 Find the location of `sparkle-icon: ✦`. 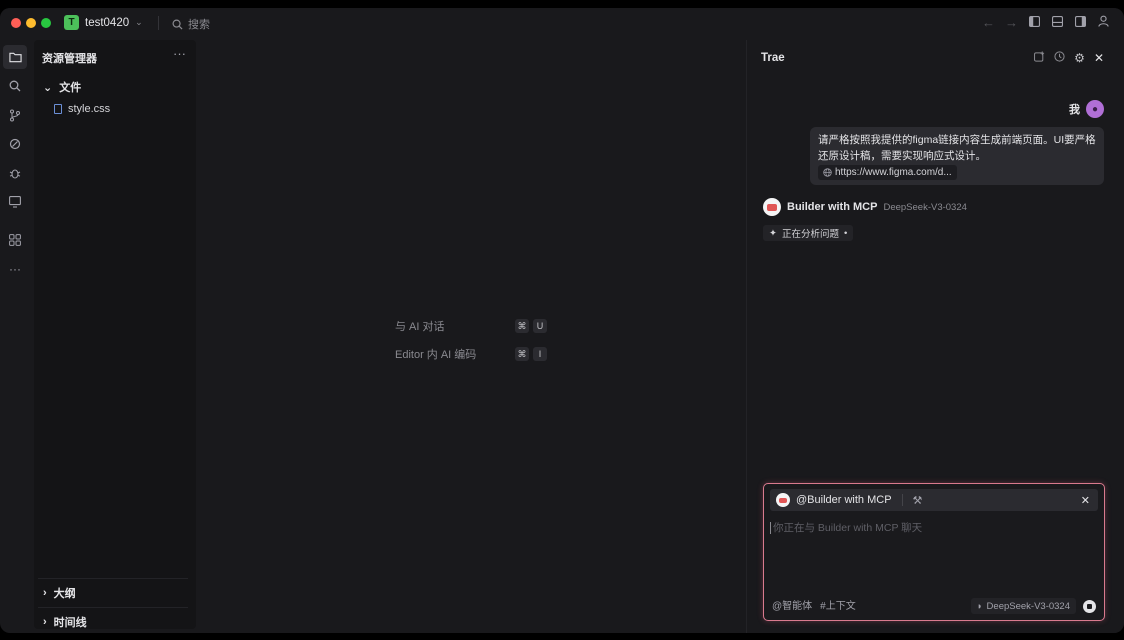

sparkle-icon: ✦ is located at coordinates (773, 233).